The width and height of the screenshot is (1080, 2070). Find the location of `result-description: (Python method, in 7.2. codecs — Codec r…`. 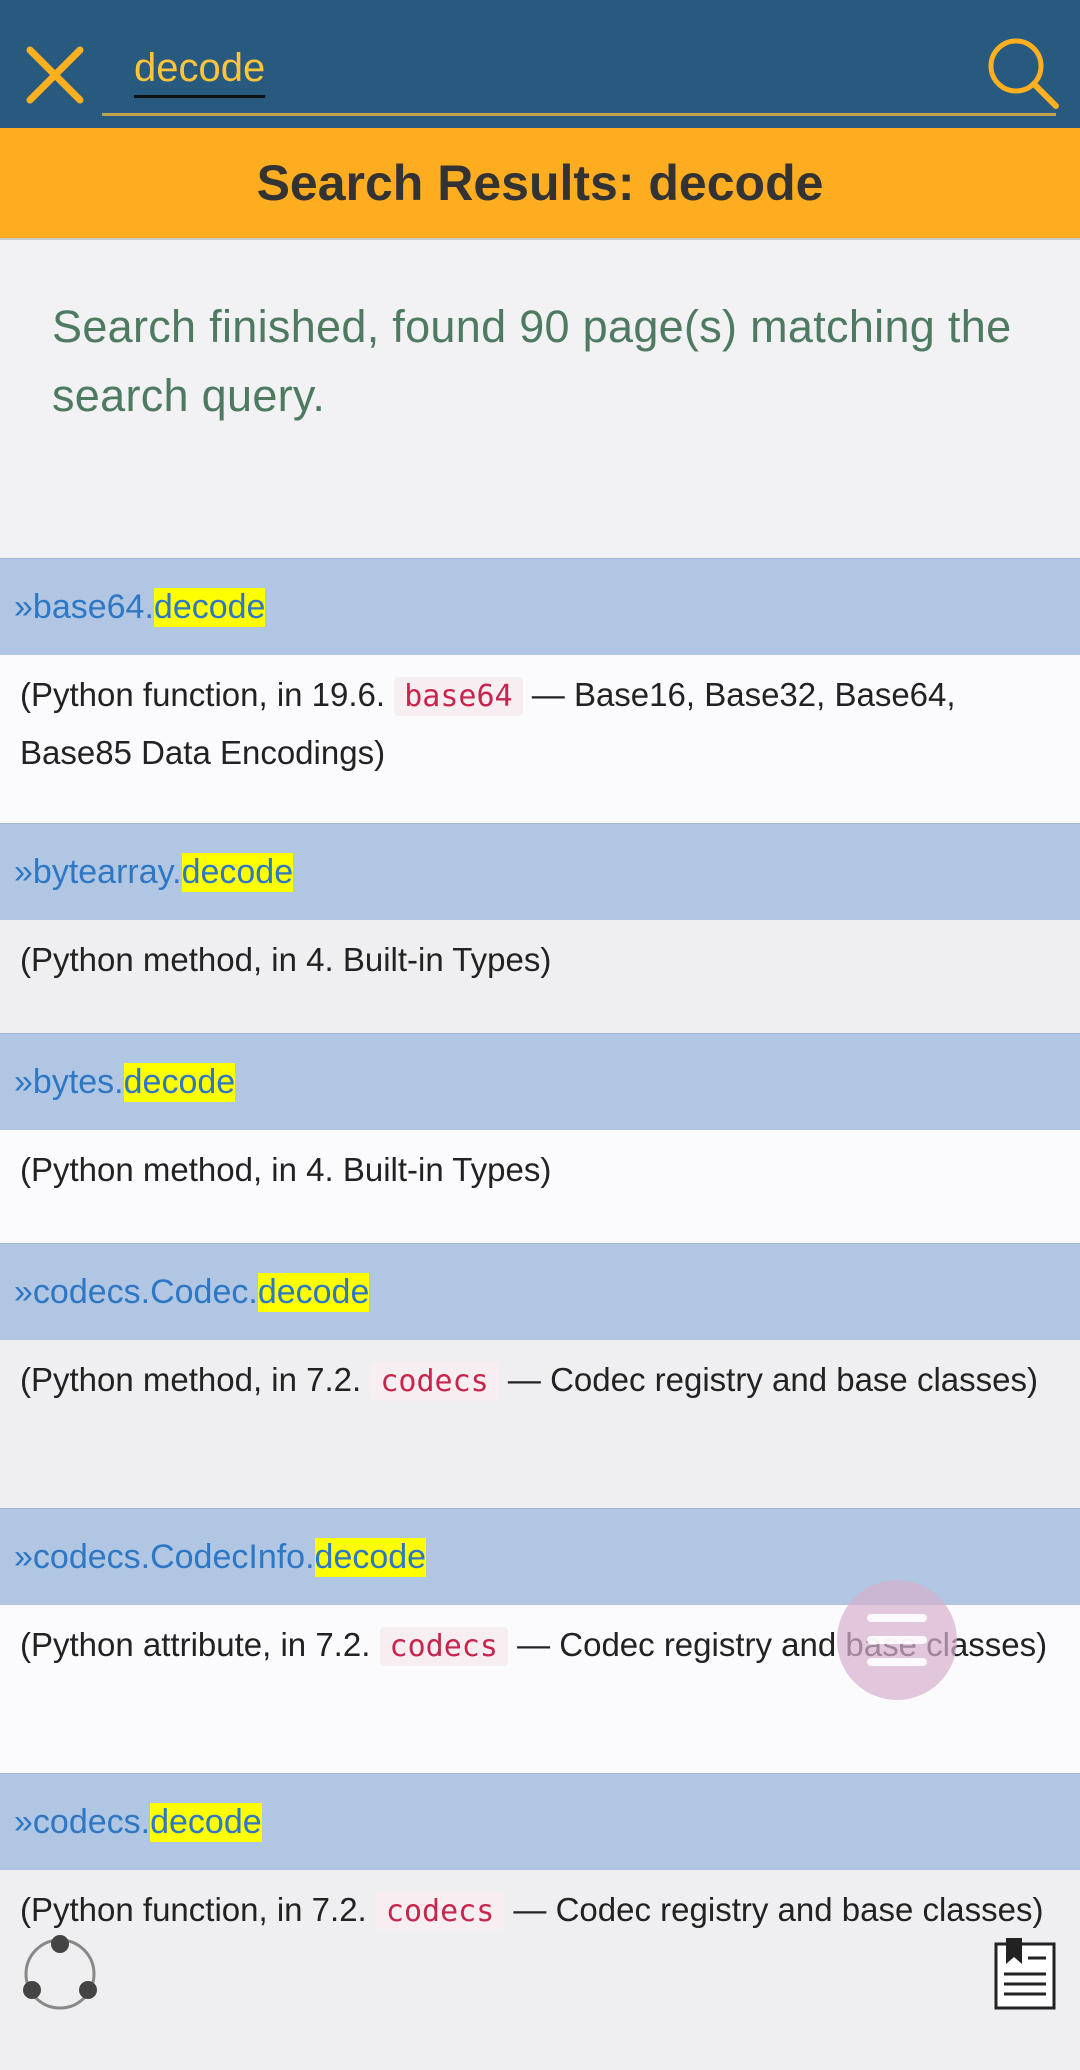

result-description: (Python method, in 7.2. codecs — Codec r… is located at coordinates (540, 1424).